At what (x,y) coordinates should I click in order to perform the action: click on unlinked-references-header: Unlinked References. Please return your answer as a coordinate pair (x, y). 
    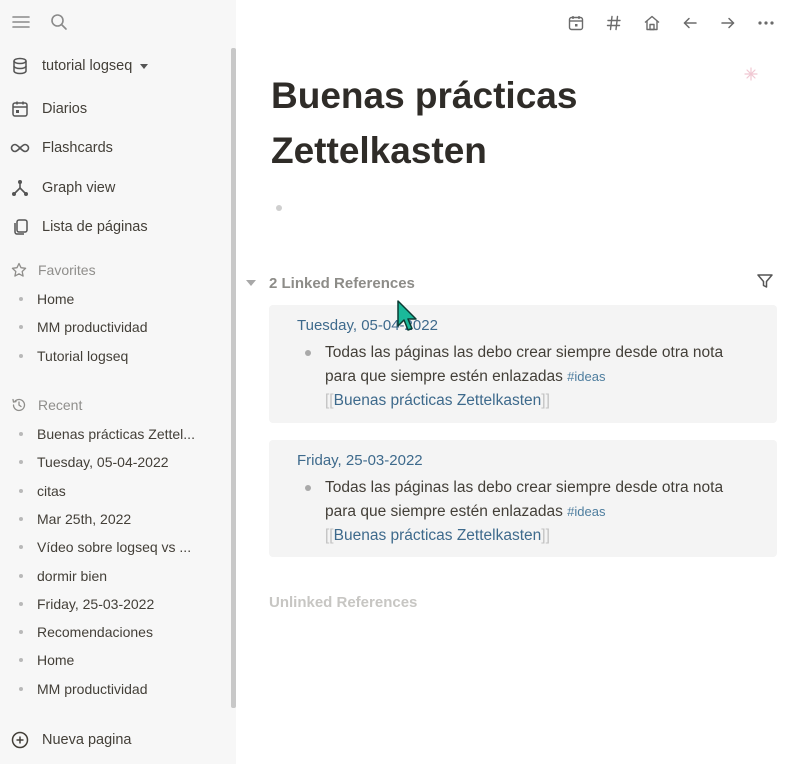
    Looking at the image, I should click on (343, 602).